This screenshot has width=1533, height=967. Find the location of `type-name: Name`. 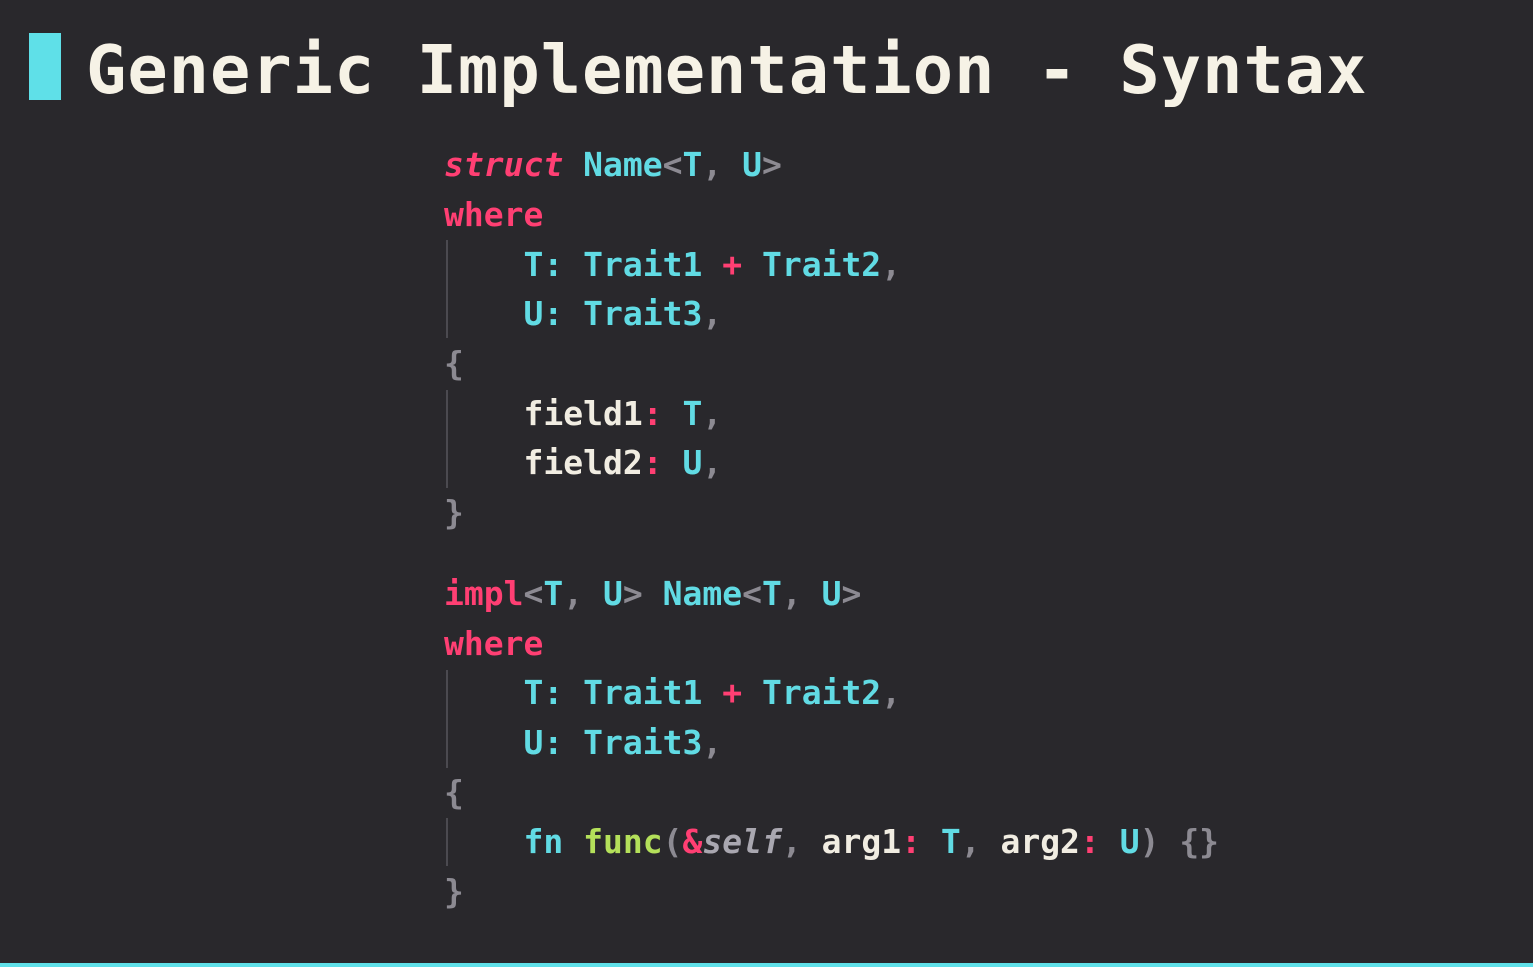

type-name: Name is located at coordinates (623, 164).